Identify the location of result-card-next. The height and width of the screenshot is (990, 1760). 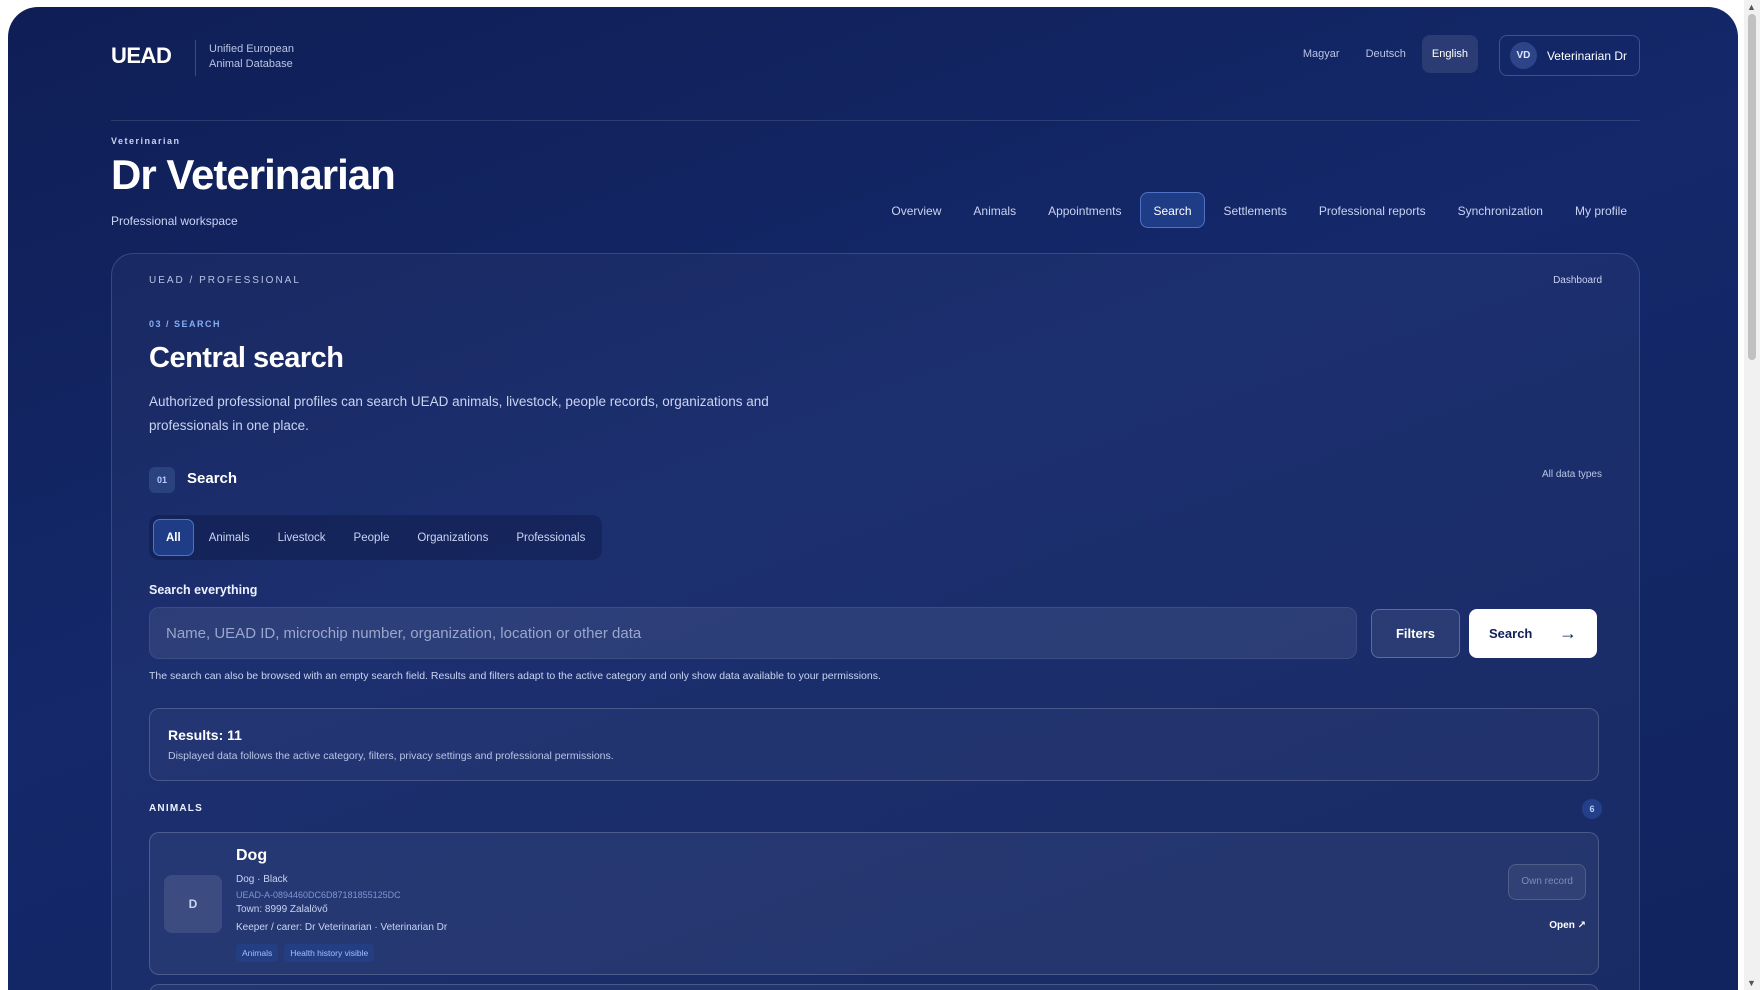
(874, 987).